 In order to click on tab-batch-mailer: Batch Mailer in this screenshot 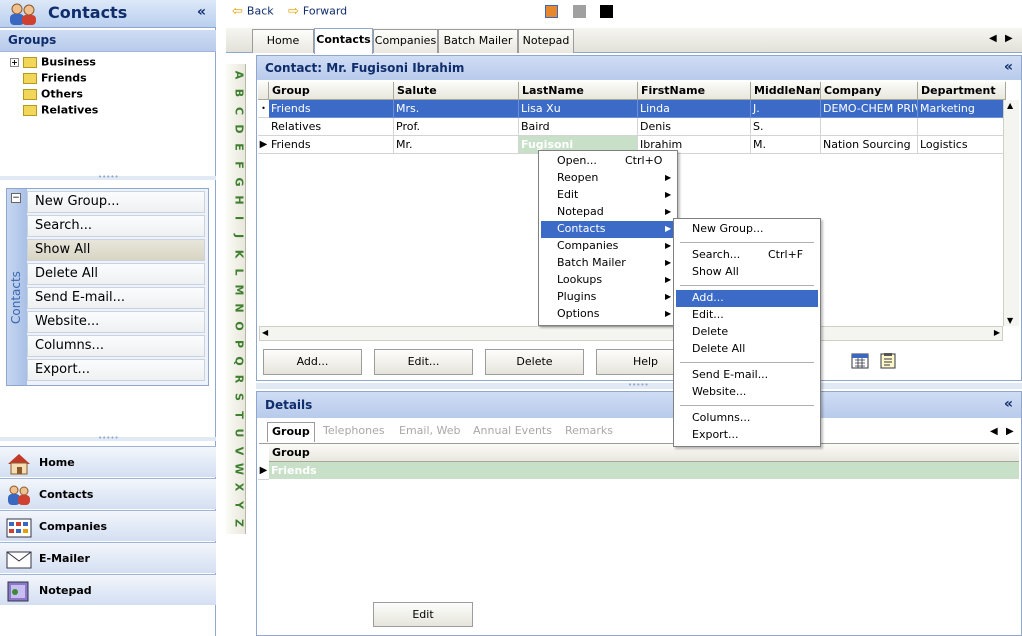, I will do `click(478, 41)`.